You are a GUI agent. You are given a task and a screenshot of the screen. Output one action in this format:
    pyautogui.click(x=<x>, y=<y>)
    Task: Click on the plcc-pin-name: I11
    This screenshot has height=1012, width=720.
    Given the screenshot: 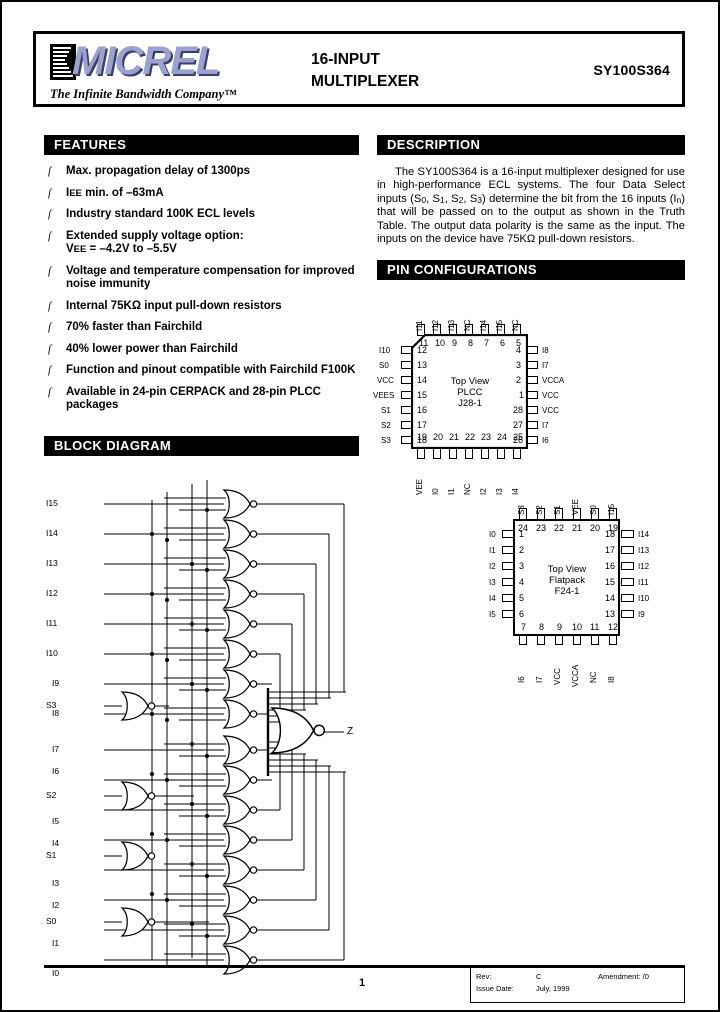 What is the action you would take?
    pyautogui.click(x=419, y=326)
    